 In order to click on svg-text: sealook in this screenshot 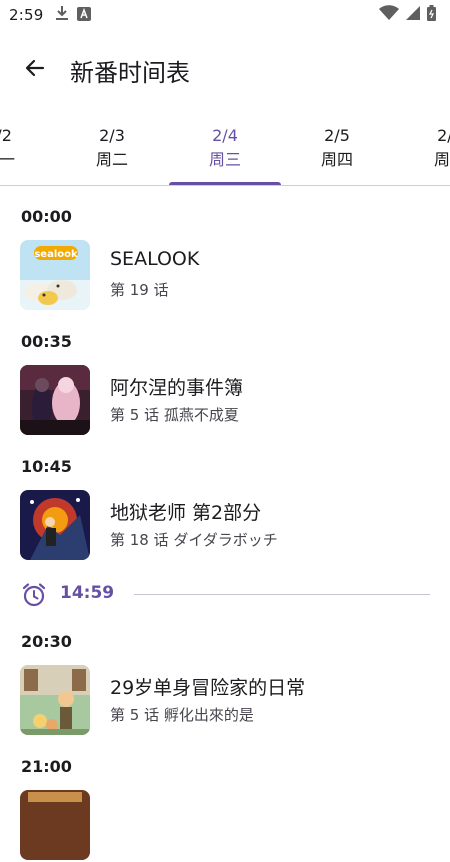, I will do `click(56, 254)`.